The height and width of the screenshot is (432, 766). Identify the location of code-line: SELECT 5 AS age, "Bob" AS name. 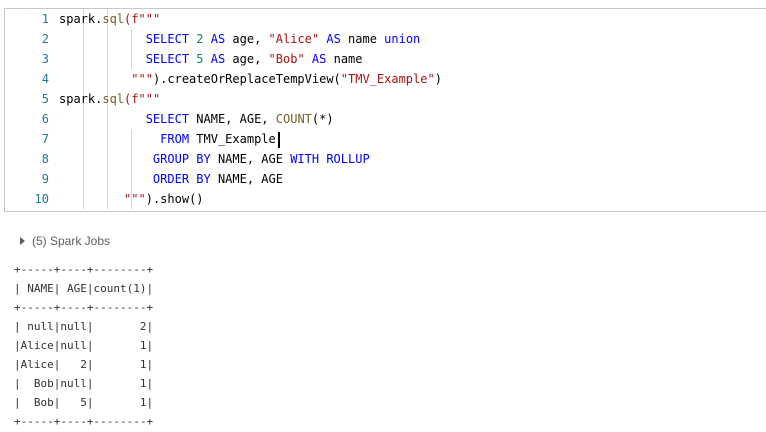
(211, 59).